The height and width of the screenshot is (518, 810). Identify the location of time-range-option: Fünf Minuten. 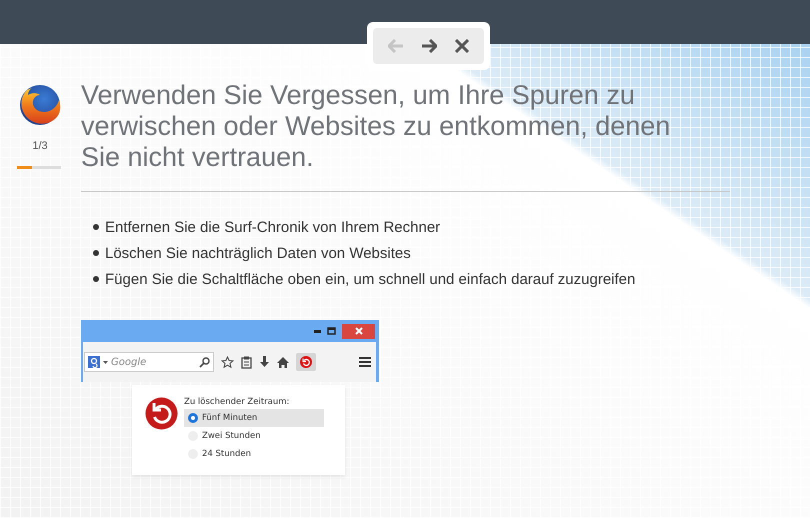
(254, 418).